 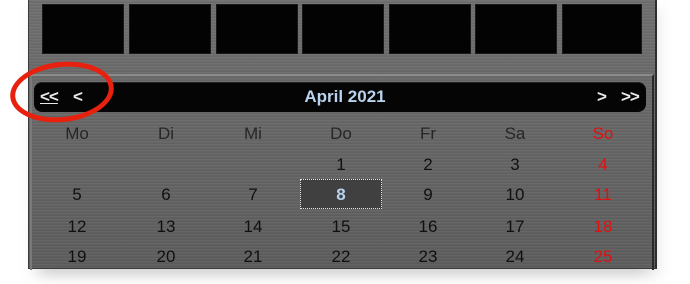 What do you see at coordinates (515, 227) in the screenshot?
I see `day-cell: 17` at bounding box center [515, 227].